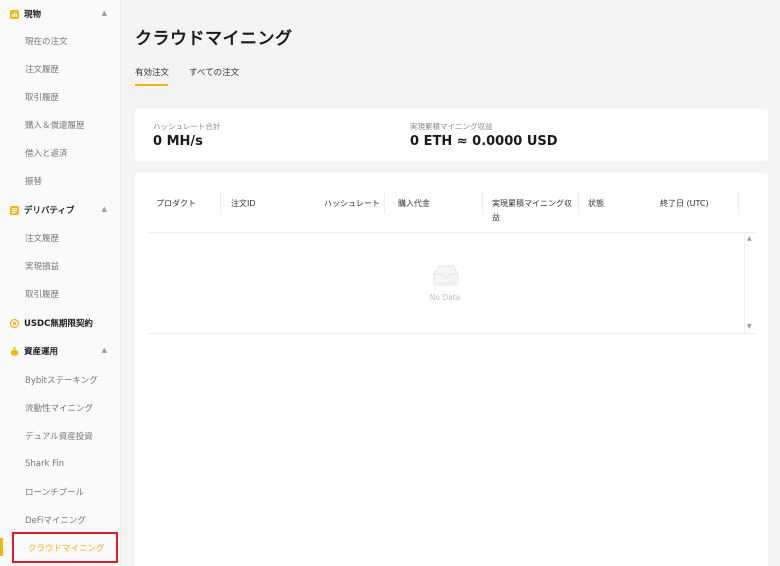 Image resolution: width=780 pixels, height=566 pixels. I want to click on sidebar-item-bybit-staking: Bybitステーキング, so click(60, 380).